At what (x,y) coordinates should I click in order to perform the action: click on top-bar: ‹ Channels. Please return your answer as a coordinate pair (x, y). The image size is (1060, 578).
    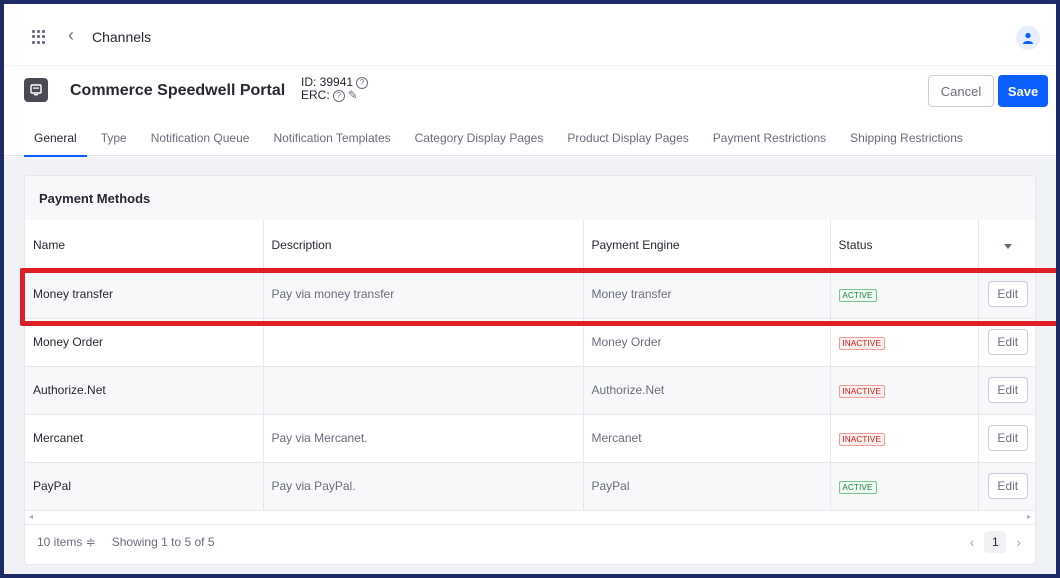
    Looking at the image, I should click on (530, 35).